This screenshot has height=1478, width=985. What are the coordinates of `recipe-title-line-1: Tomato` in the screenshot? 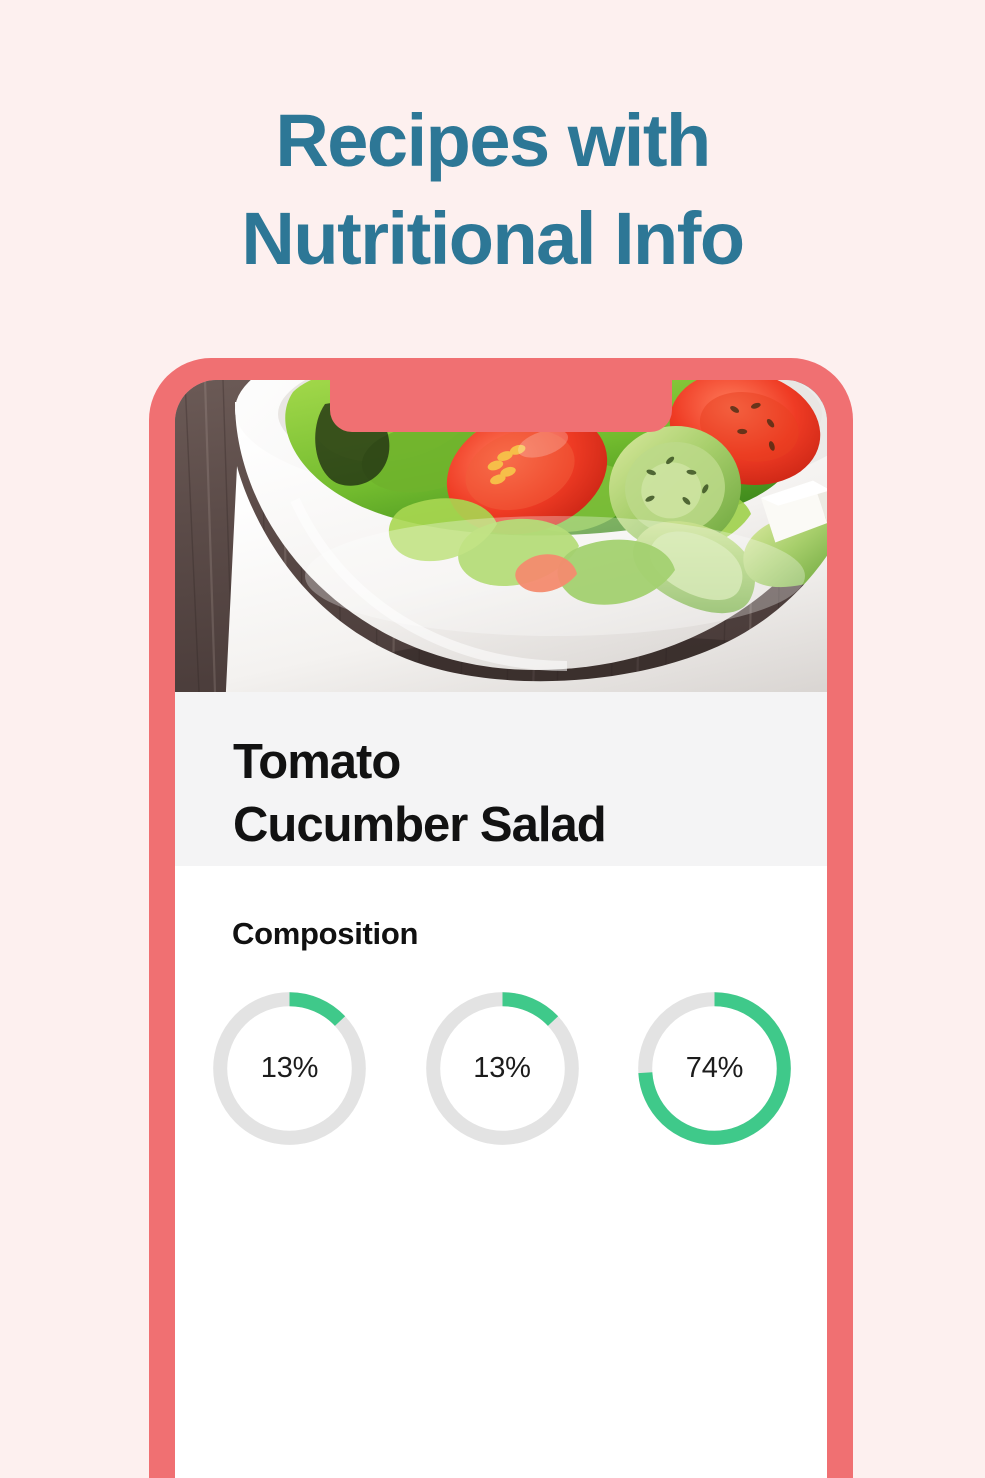 It's located at (317, 762).